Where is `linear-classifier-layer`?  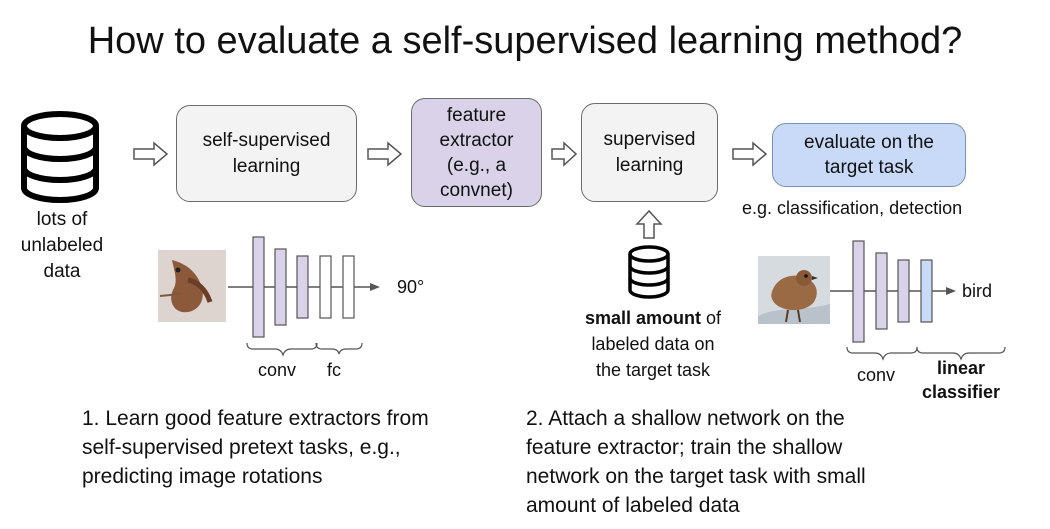
linear-classifier-layer is located at coordinates (926, 291).